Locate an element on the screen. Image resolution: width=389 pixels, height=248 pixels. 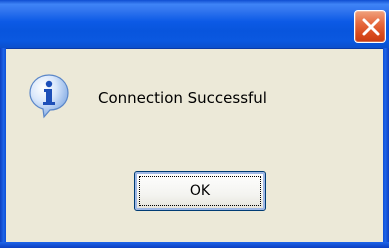
ok-button-label: OK is located at coordinates (200, 191).